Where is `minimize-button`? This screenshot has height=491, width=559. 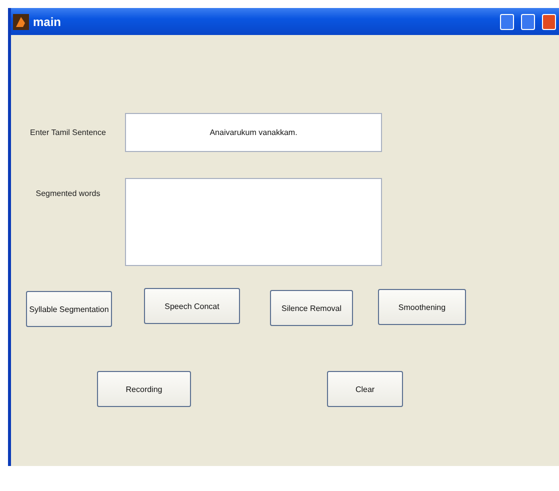
minimize-button is located at coordinates (507, 22).